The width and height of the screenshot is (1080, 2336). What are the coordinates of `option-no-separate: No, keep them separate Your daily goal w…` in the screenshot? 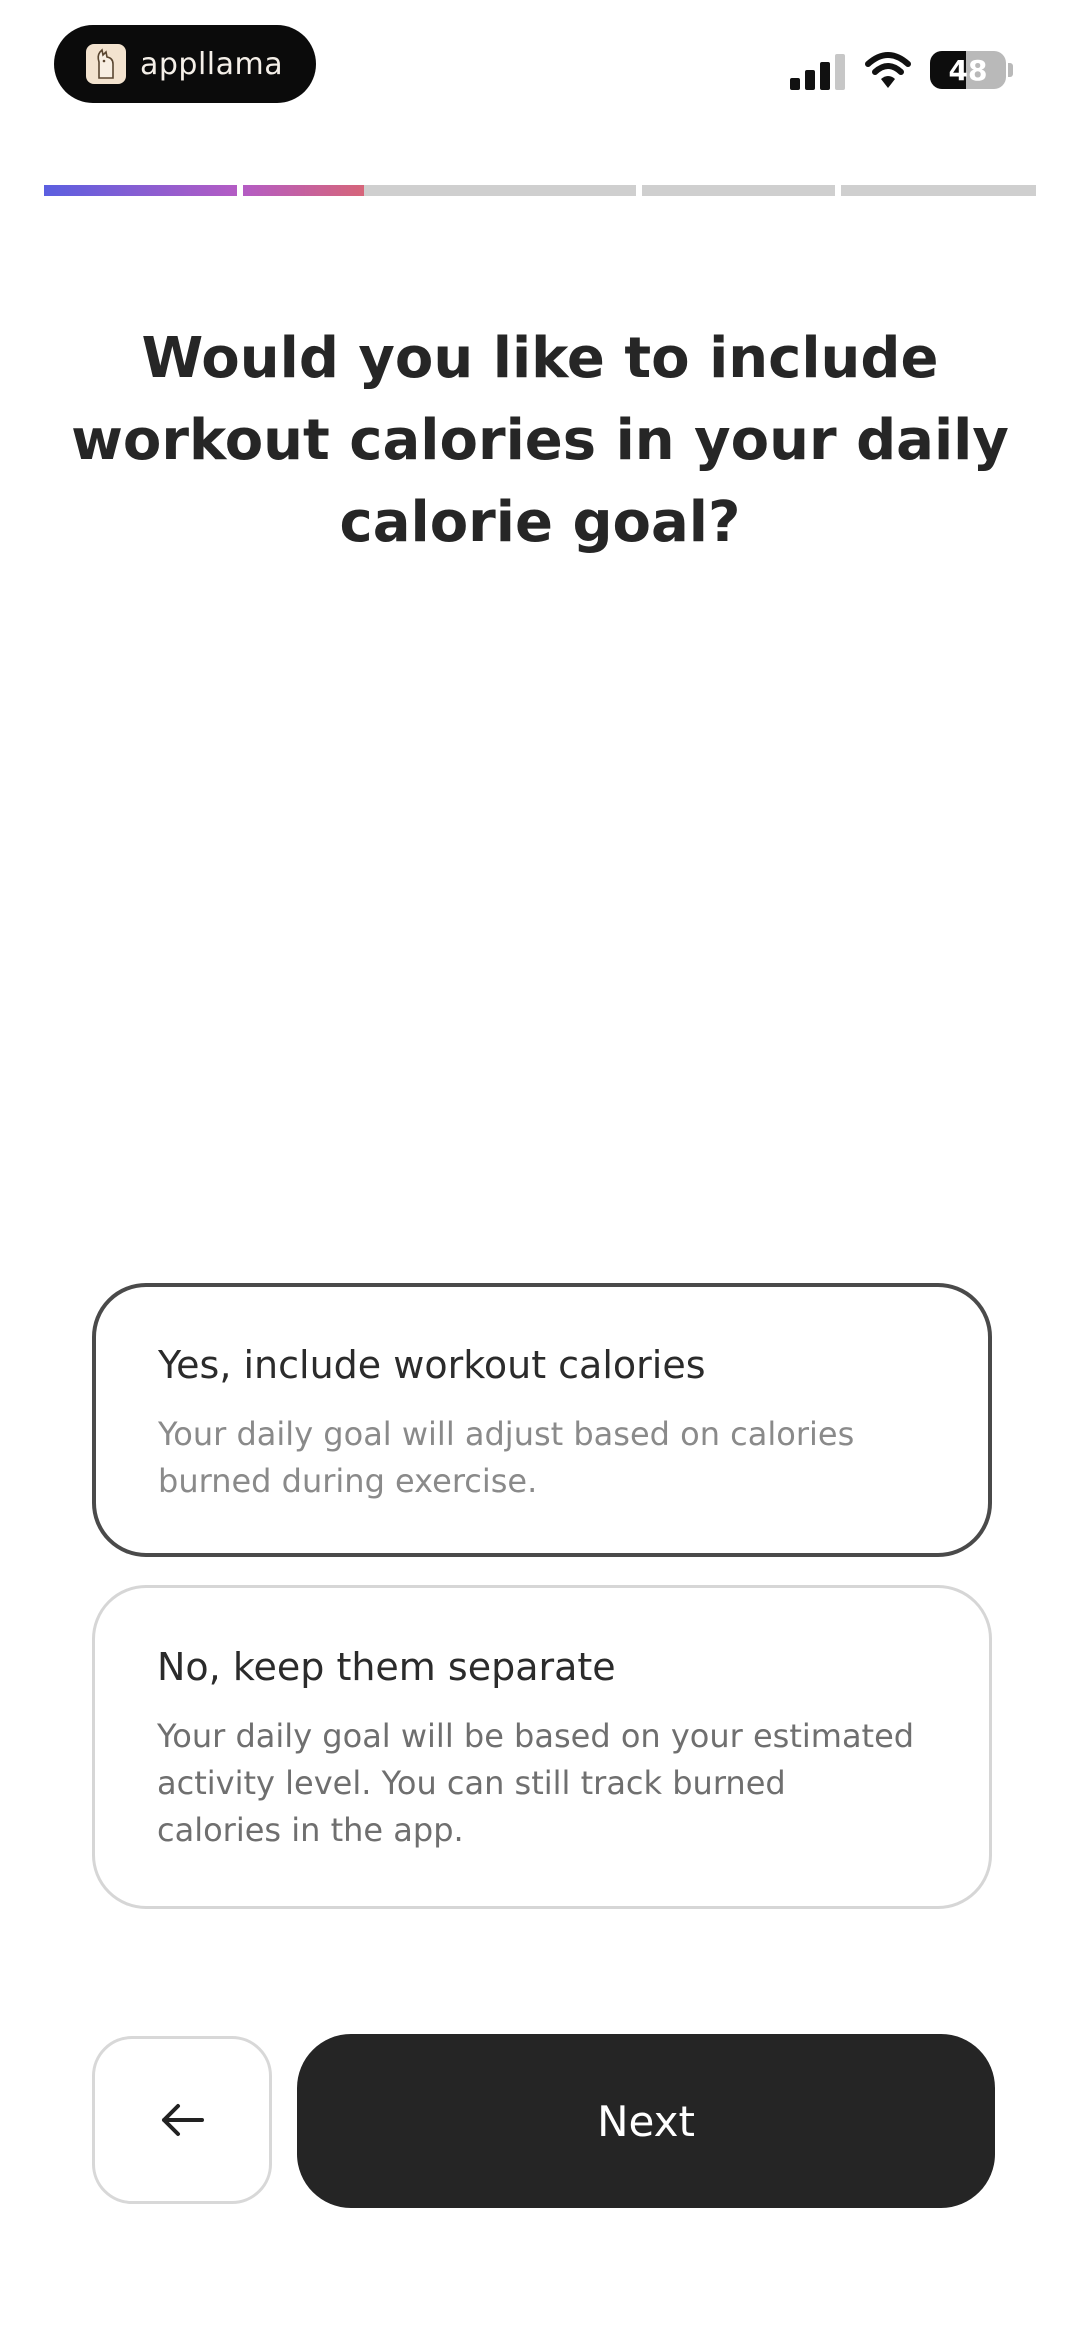 It's located at (542, 1747).